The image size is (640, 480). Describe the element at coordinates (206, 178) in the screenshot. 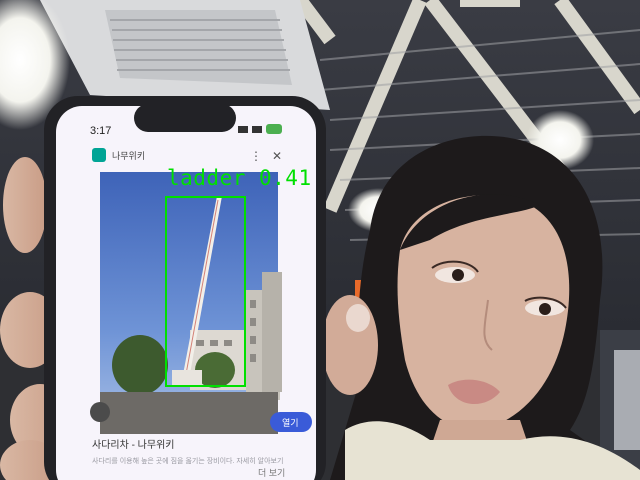

I see `detection-class: ladder` at that location.